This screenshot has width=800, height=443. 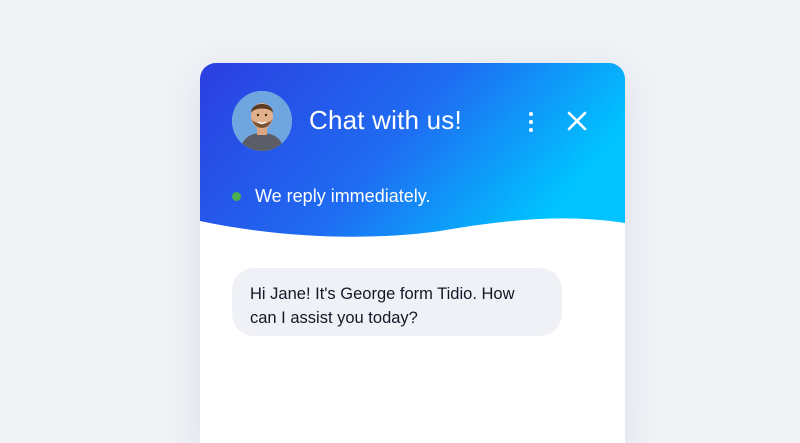 I want to click on close-icon, so click(x=577, y=121).